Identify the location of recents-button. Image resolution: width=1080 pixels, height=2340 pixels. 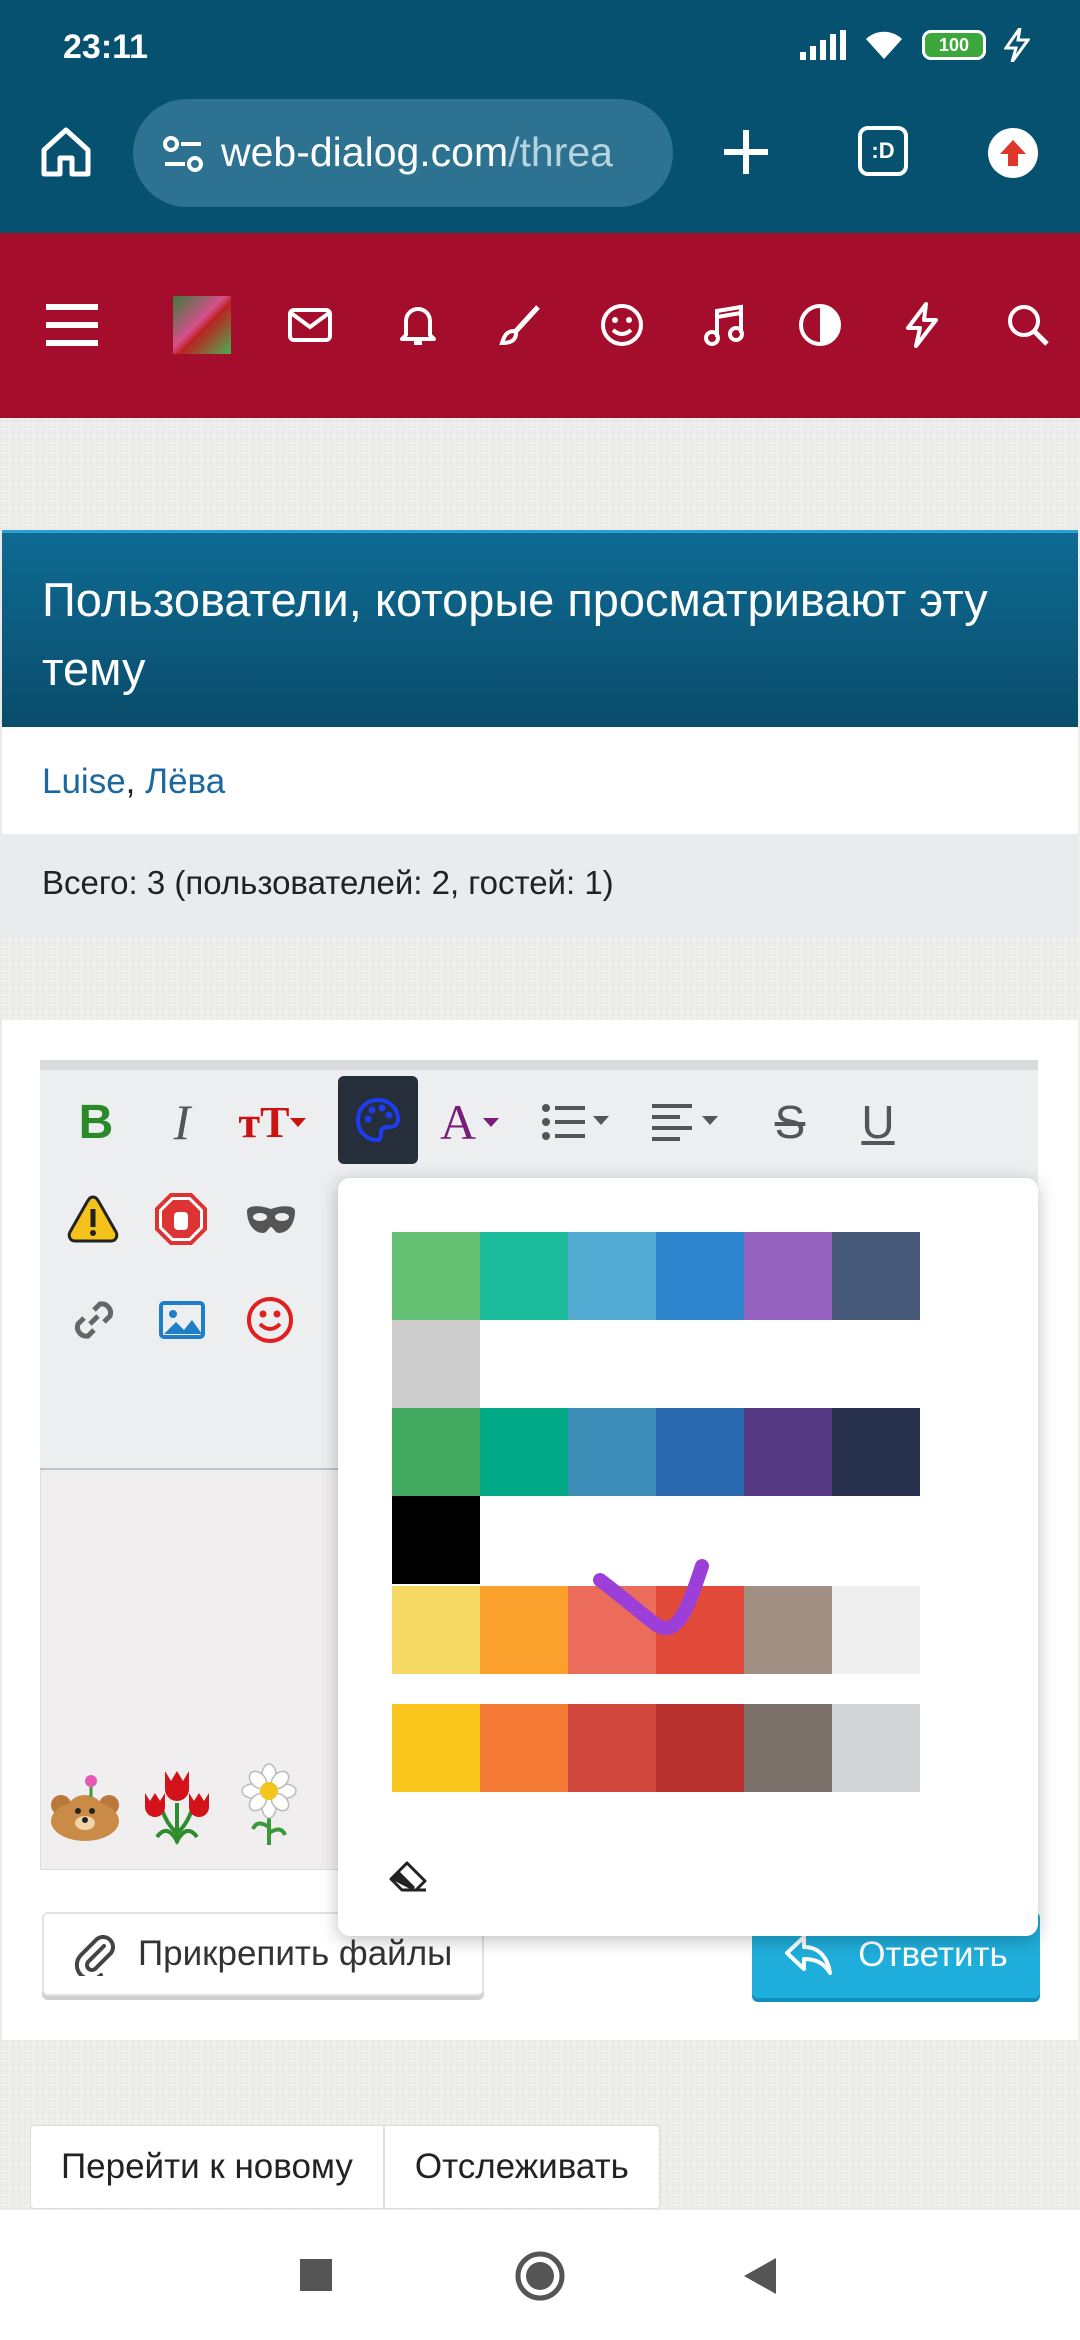
(316, 2275).